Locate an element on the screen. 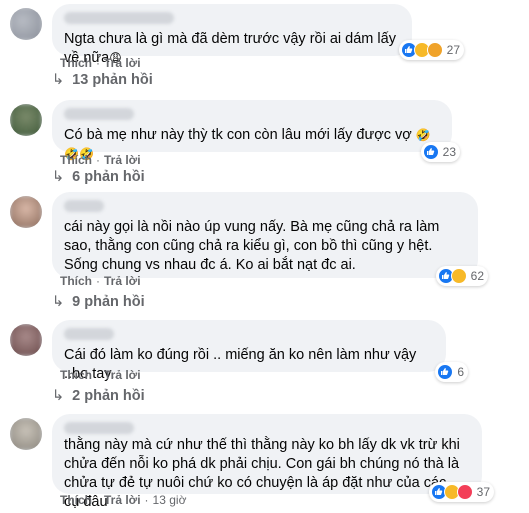  reaction-count: 37 is located at coordinates (483, 492).